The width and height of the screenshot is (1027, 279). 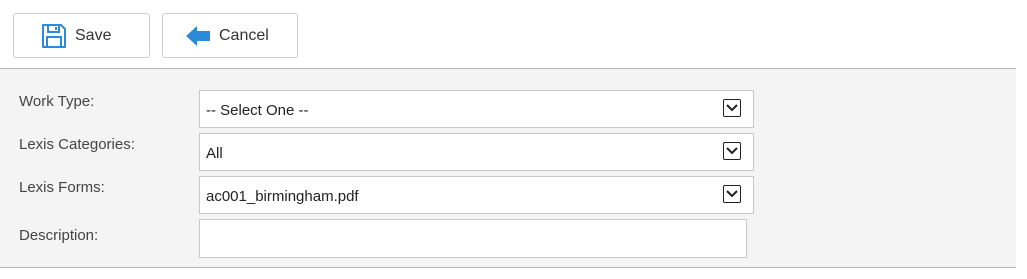 What do you see at coordinates (57, 101) in the screenshot?
I see `work-type-label: Work Type:` at bounding box center [57, 101].